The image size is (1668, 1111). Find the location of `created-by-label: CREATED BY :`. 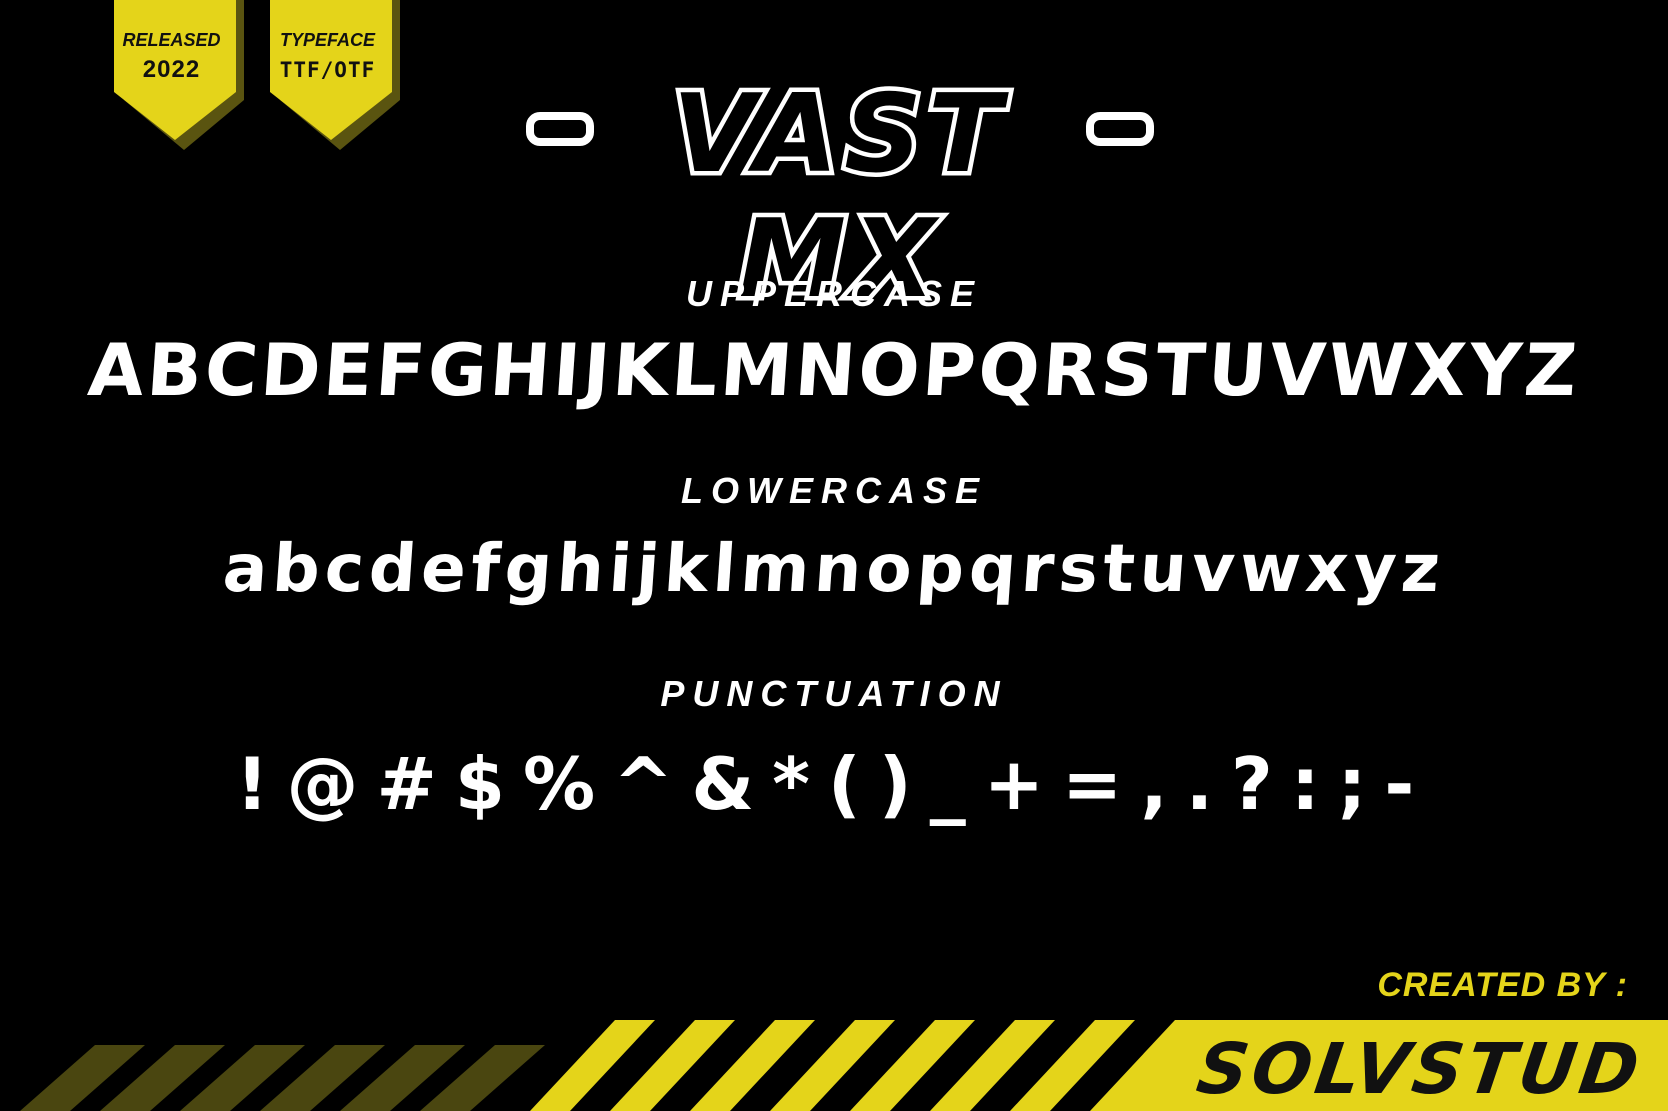

created-by-label: CREATED BY : is located at coordinates (1502, 985).